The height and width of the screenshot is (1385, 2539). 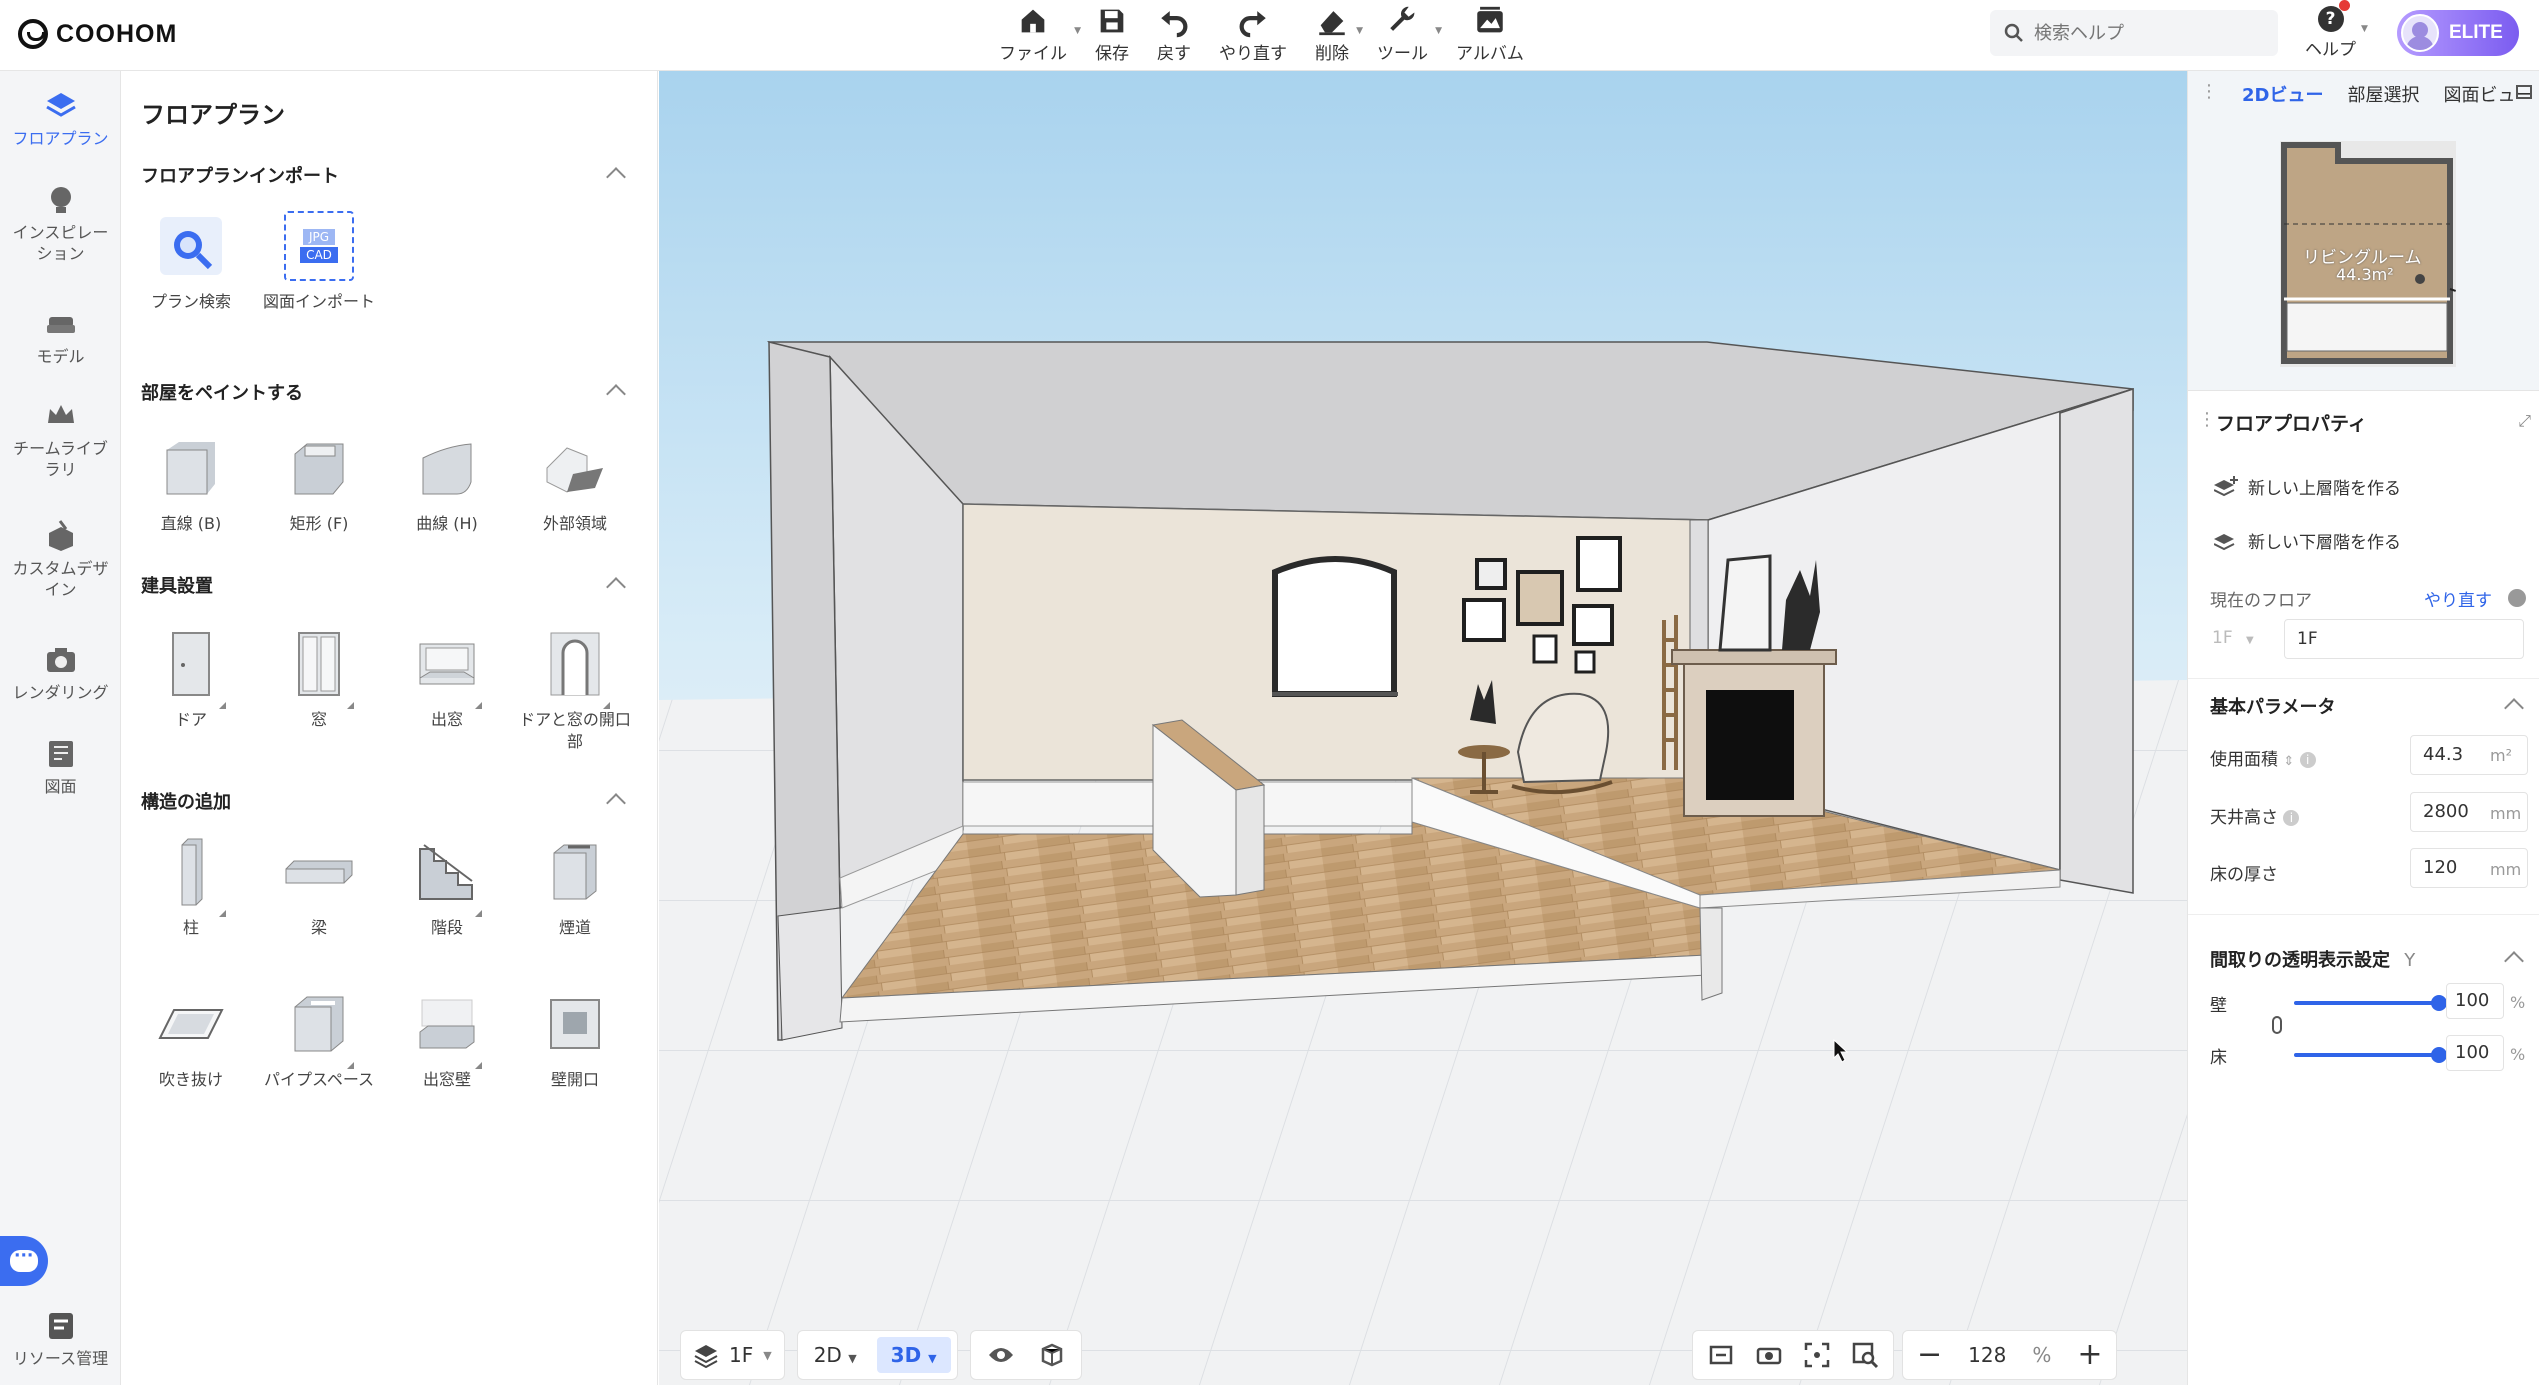 What do you see at coordinates (1033, 34) in the screenshot?
I see `file-menu-button: ファイル ▼` at bounding box center [1033, 34].